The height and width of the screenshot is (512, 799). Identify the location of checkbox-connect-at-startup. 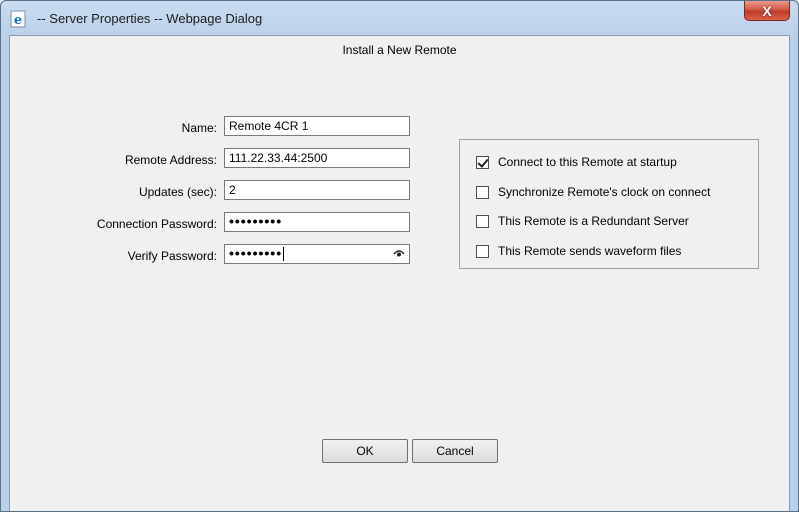
(482, 162).